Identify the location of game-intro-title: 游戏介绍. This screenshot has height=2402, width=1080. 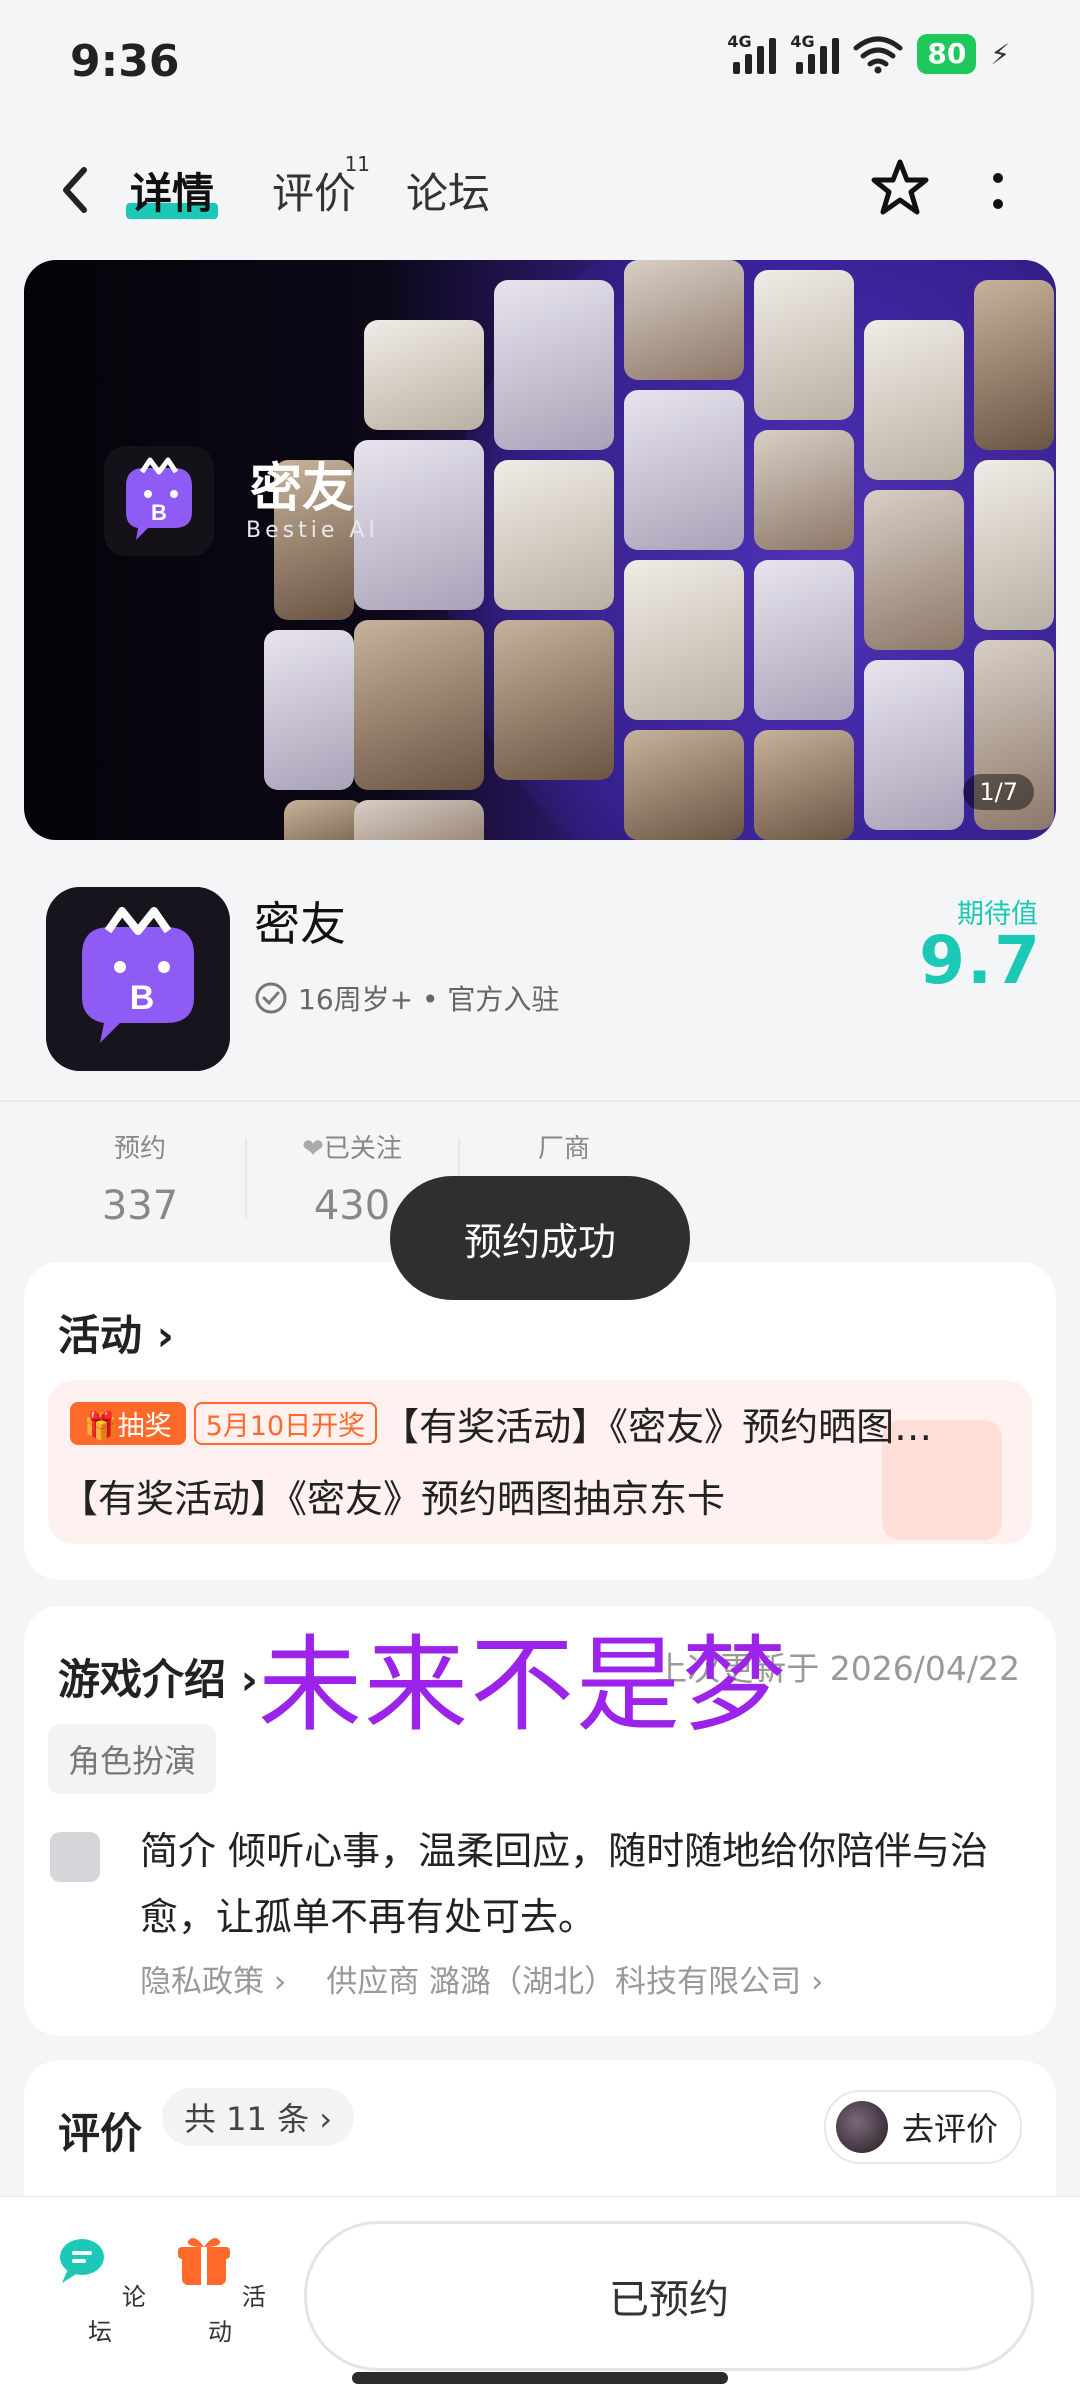
(142, 1679).